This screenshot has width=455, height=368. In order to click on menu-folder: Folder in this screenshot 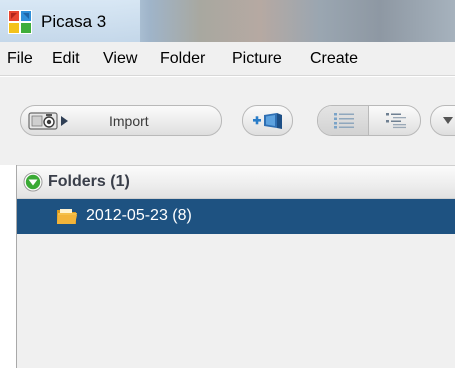, I will do `click(182, 59)`.